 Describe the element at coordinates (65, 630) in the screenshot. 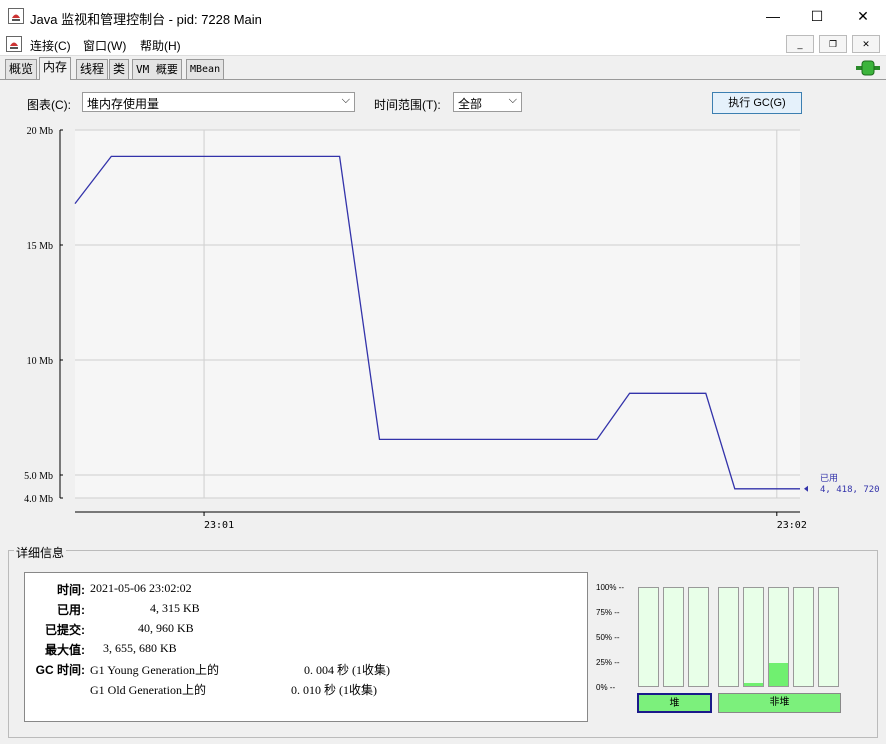

I see `committed-label: 已提交:` at that location.